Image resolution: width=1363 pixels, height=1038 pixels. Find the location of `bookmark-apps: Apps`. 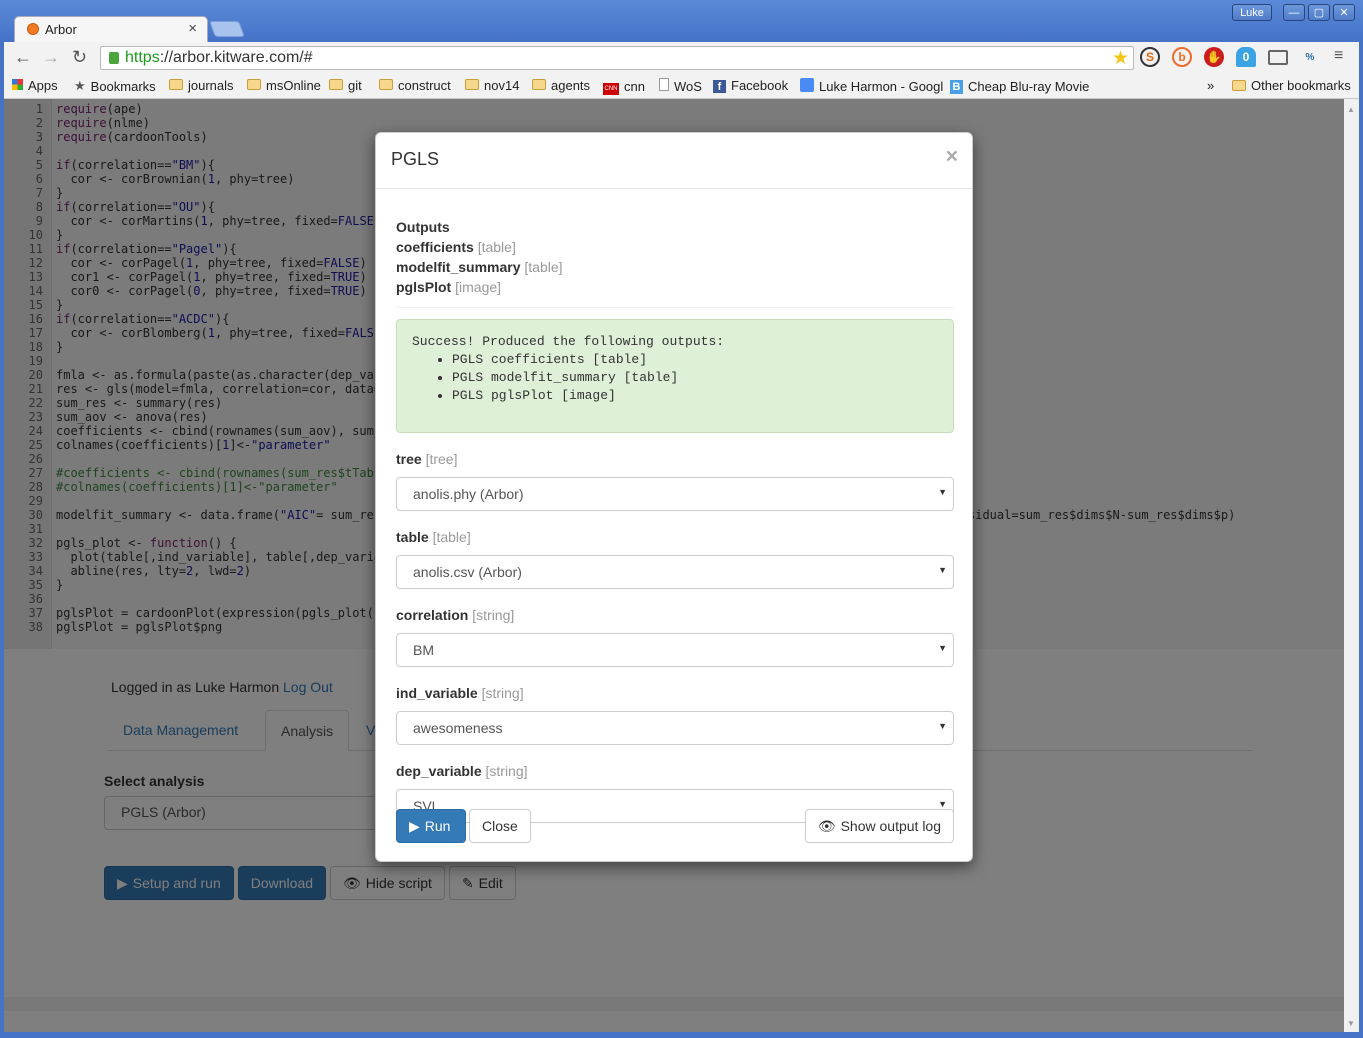

bookmark-apps: Apps is located at coordinates (35, 85).